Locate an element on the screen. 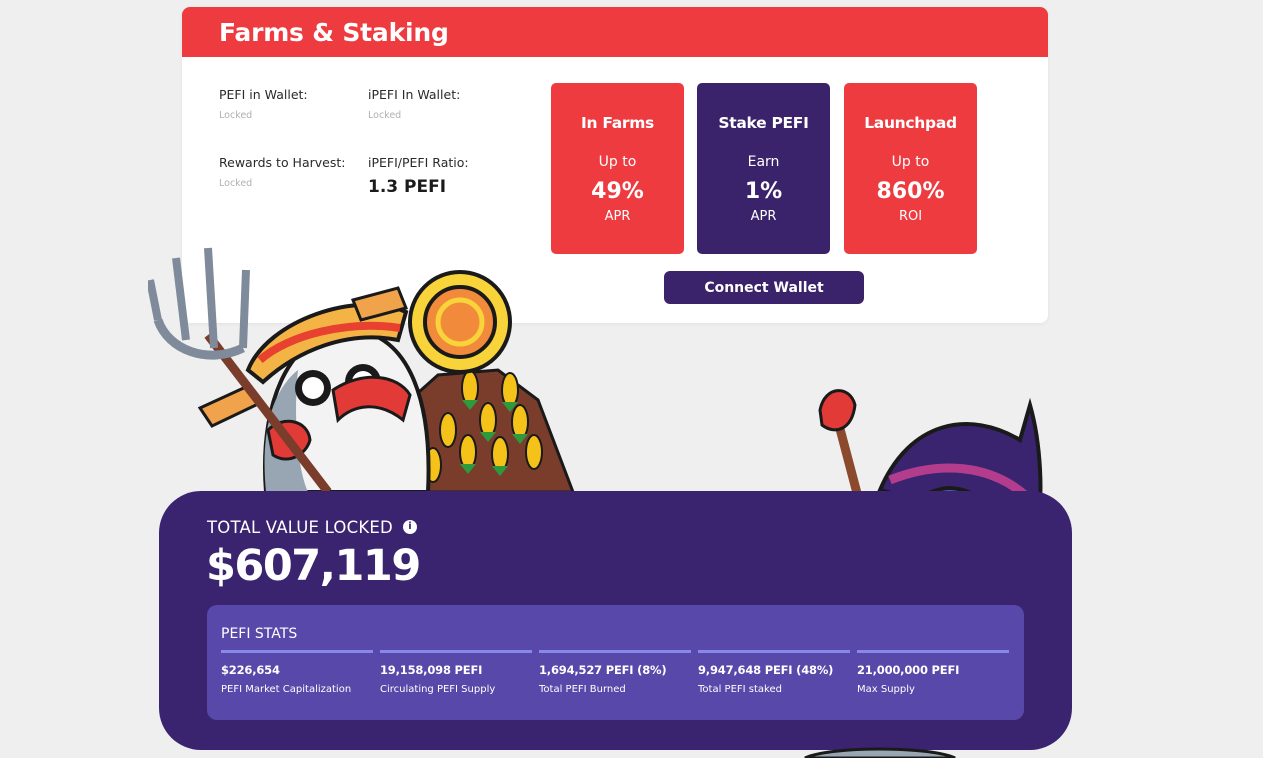  stat-value: 1,694,527 PEFI (8%) is located at coordinates (603, 670).